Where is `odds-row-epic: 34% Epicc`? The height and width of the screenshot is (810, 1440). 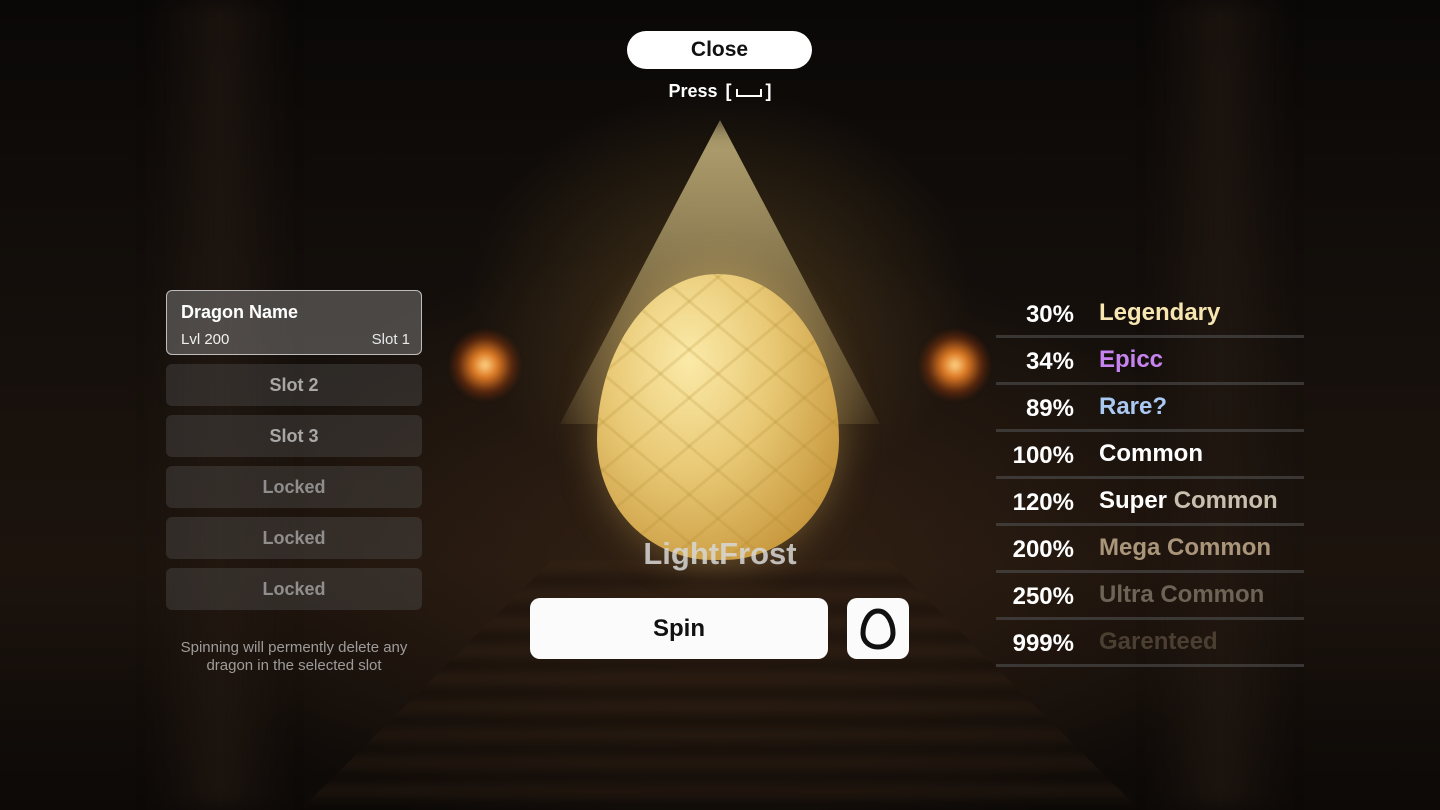 odds-row-epic: 34% Epicc is located at coordinates (1150, 361).